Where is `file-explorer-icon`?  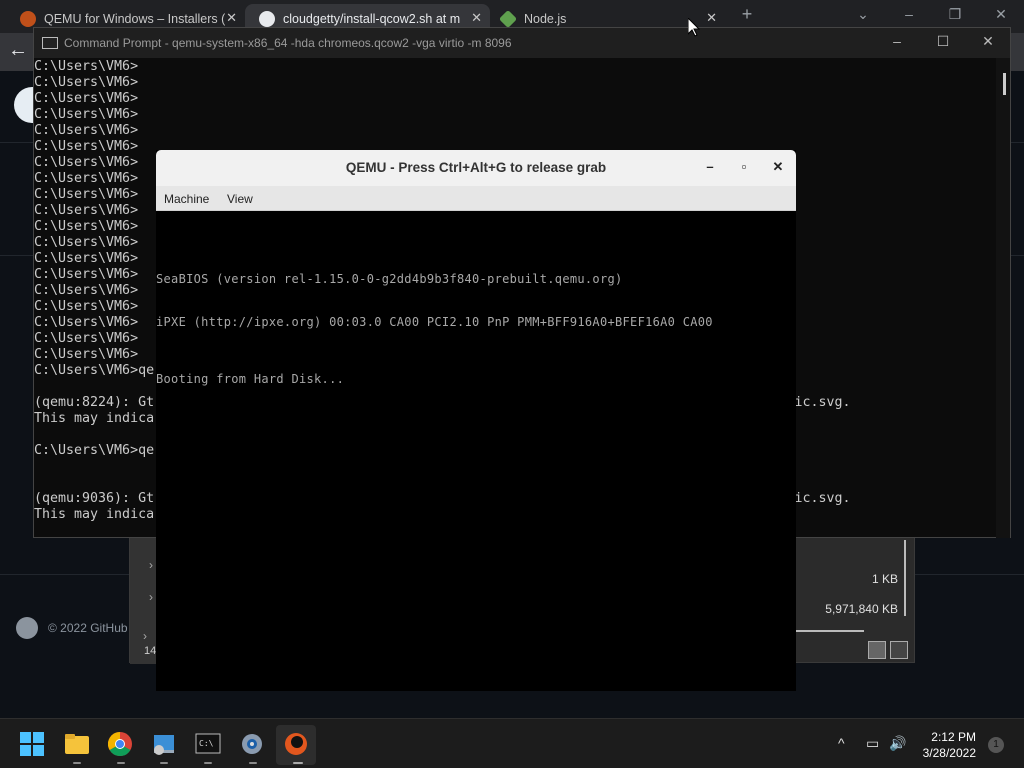
file-explorer-icon is located at coordinates (77, 744).